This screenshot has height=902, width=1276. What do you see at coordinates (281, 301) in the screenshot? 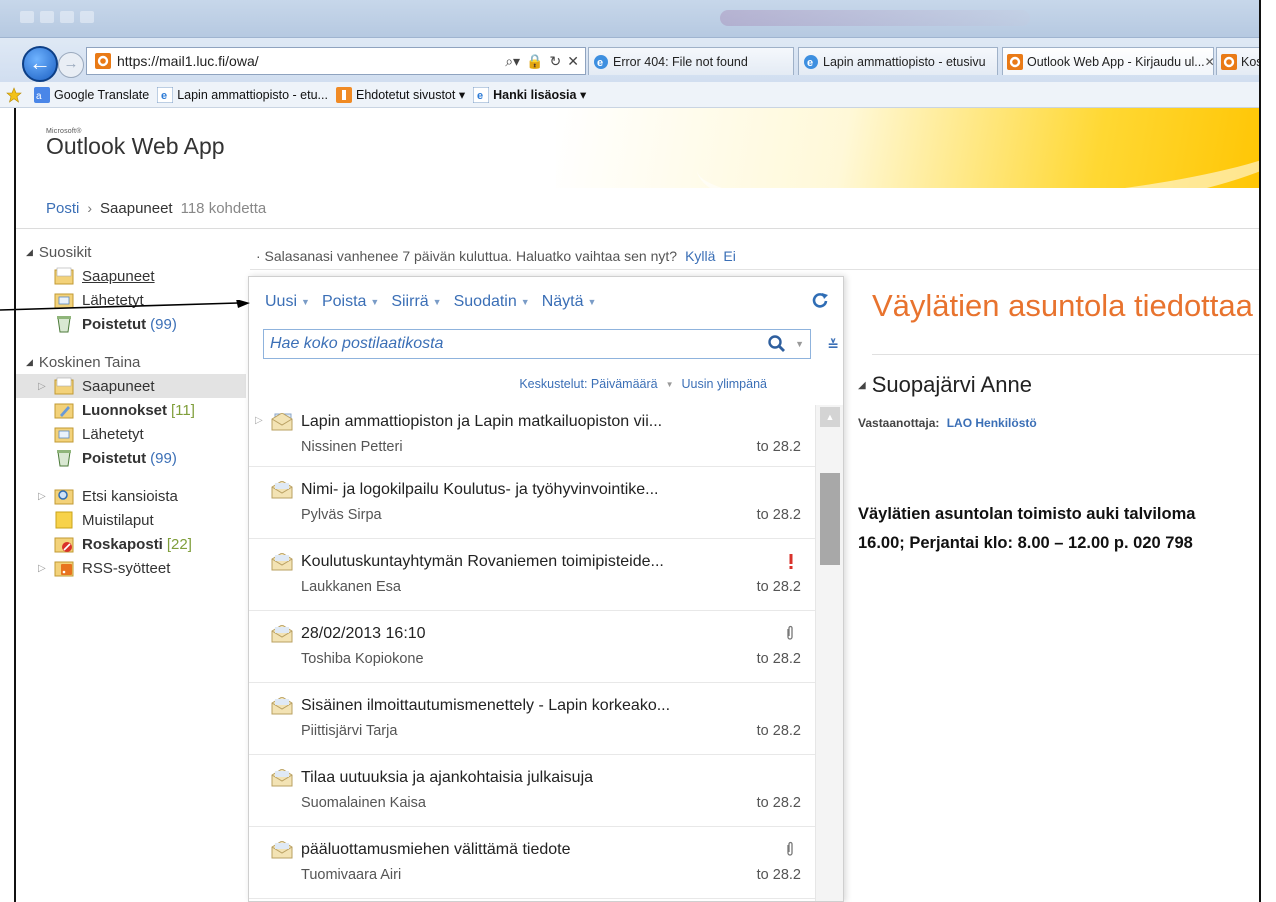
I see `new-label: Uusi` at bounding box center [281, 301].